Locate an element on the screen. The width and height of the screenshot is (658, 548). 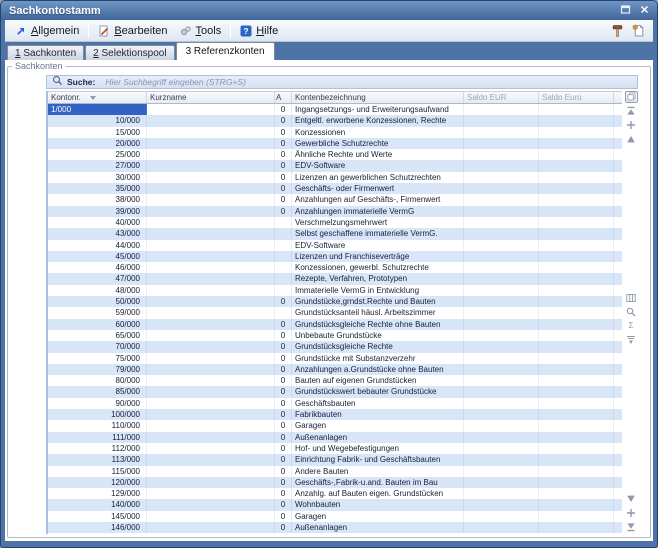
cell-kontonr: 70/000 is located at coordinates (97, 347).